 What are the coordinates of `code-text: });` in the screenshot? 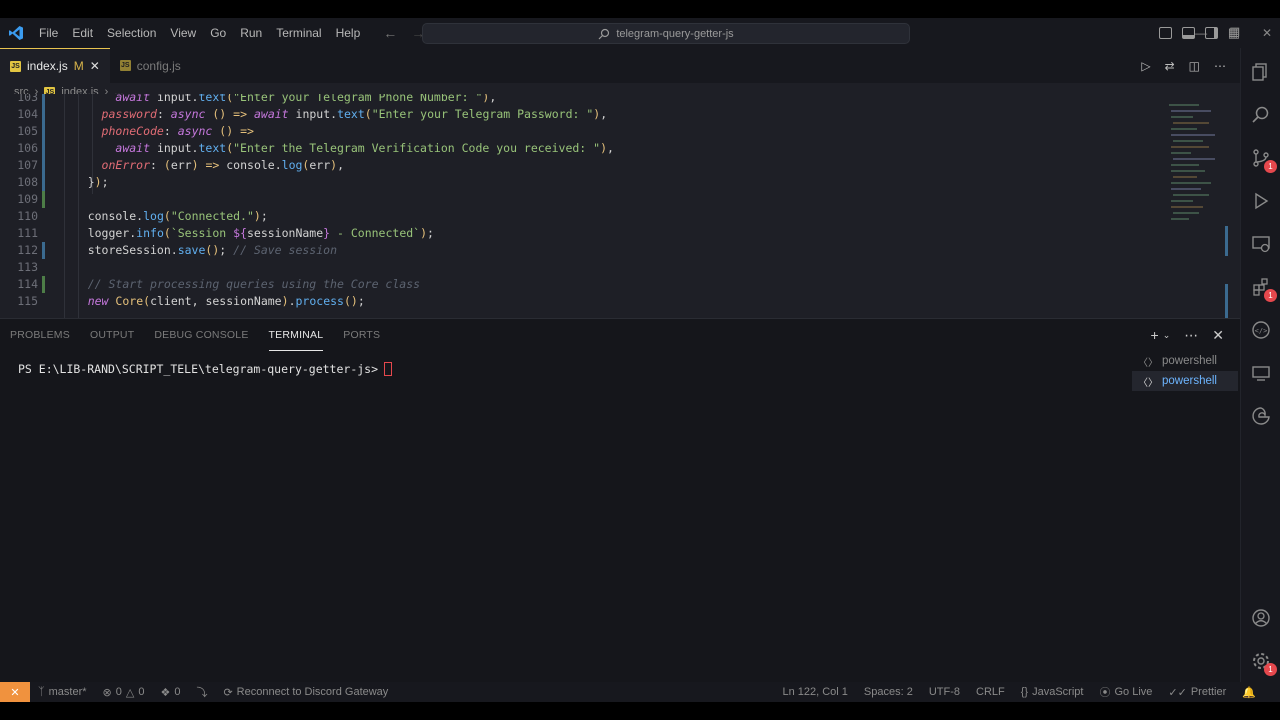 It's located at (84, 182).